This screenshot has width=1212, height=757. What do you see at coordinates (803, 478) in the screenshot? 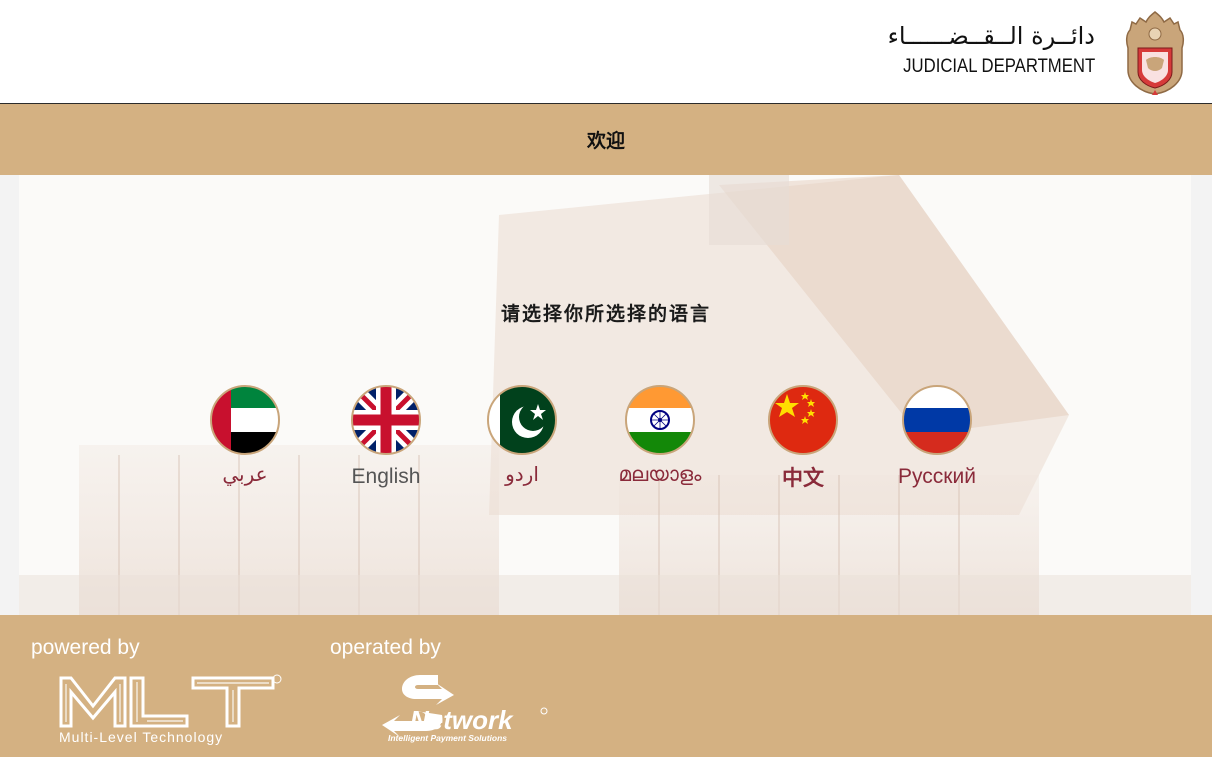
I see `language-label-chinese: 中文` at bounding box center [803, 478].